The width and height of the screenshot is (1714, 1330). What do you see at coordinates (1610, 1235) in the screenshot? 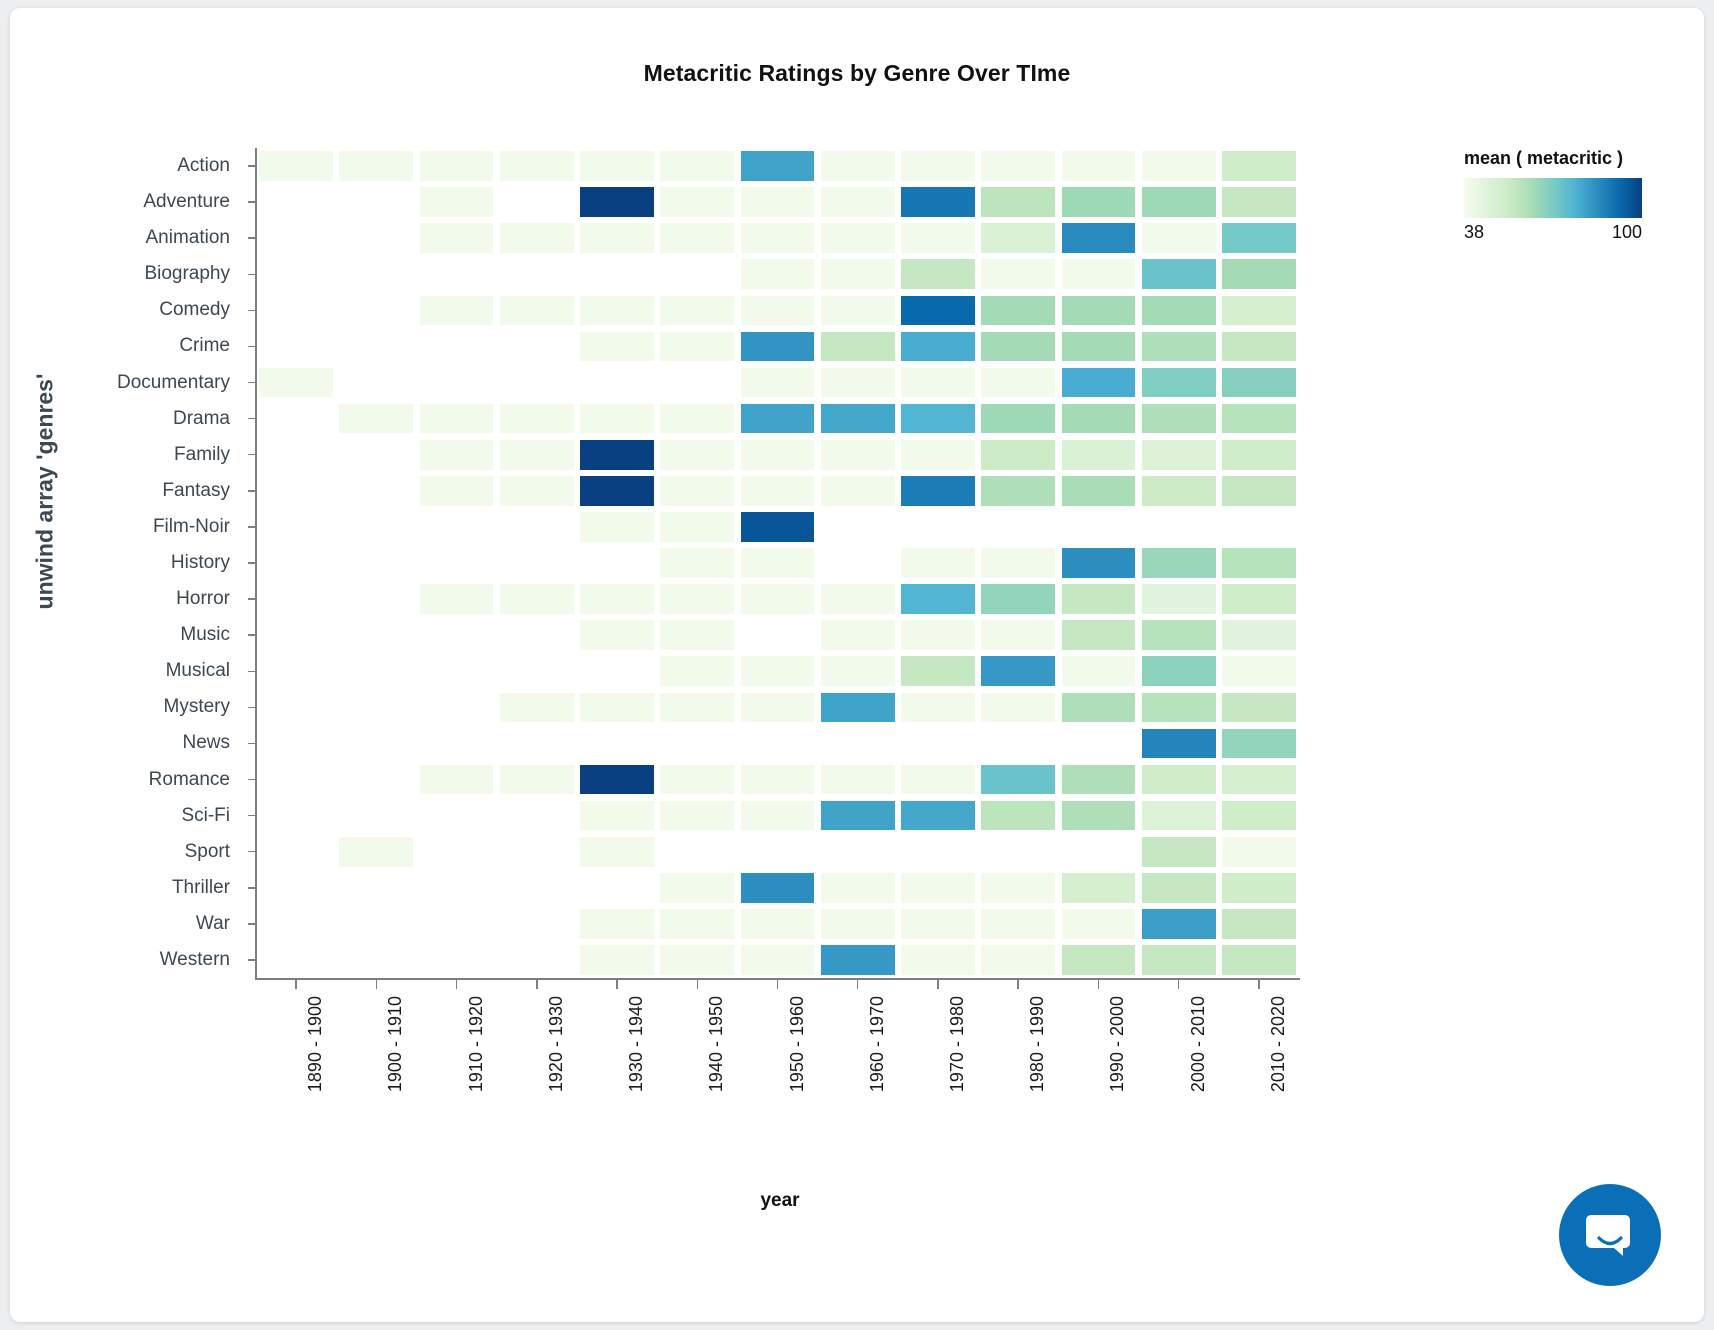
I see `chat-launcher-button` at bounding box center [1610, 1235].